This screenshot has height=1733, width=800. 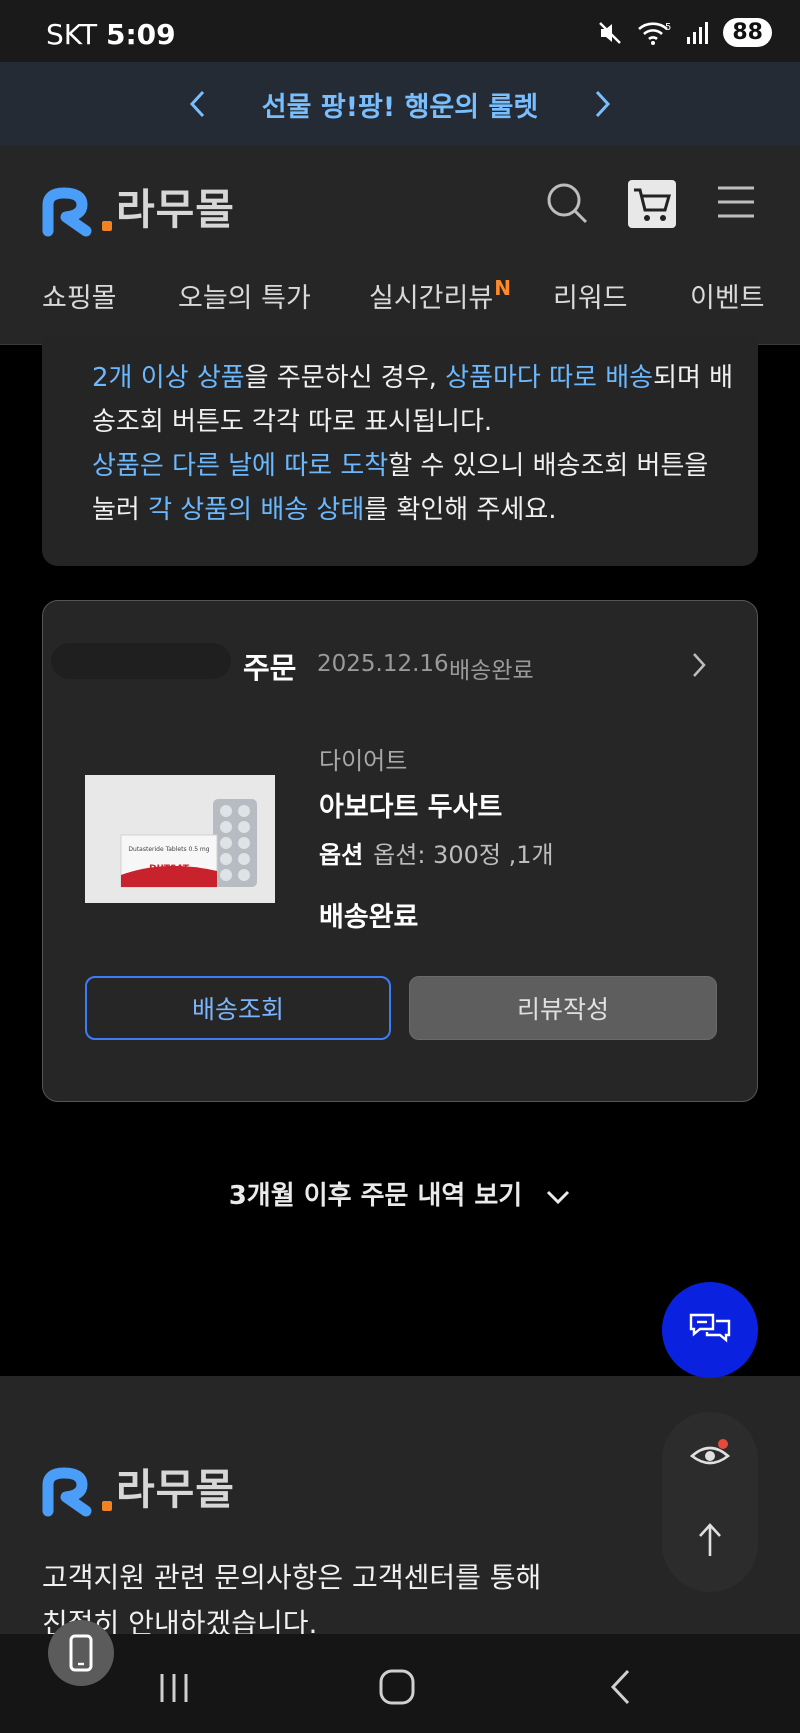 What do you see at coordinates (491, 671) in the screenshot?
I see `order-status: 배송완료` at bounding box center [491, 671].